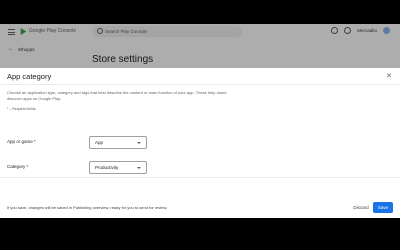 This screenshot has width=400, height=250. Describe the element at coordinates (21, 141) in the screenshot. I see `app-or-game-label: App or game *` at that location.